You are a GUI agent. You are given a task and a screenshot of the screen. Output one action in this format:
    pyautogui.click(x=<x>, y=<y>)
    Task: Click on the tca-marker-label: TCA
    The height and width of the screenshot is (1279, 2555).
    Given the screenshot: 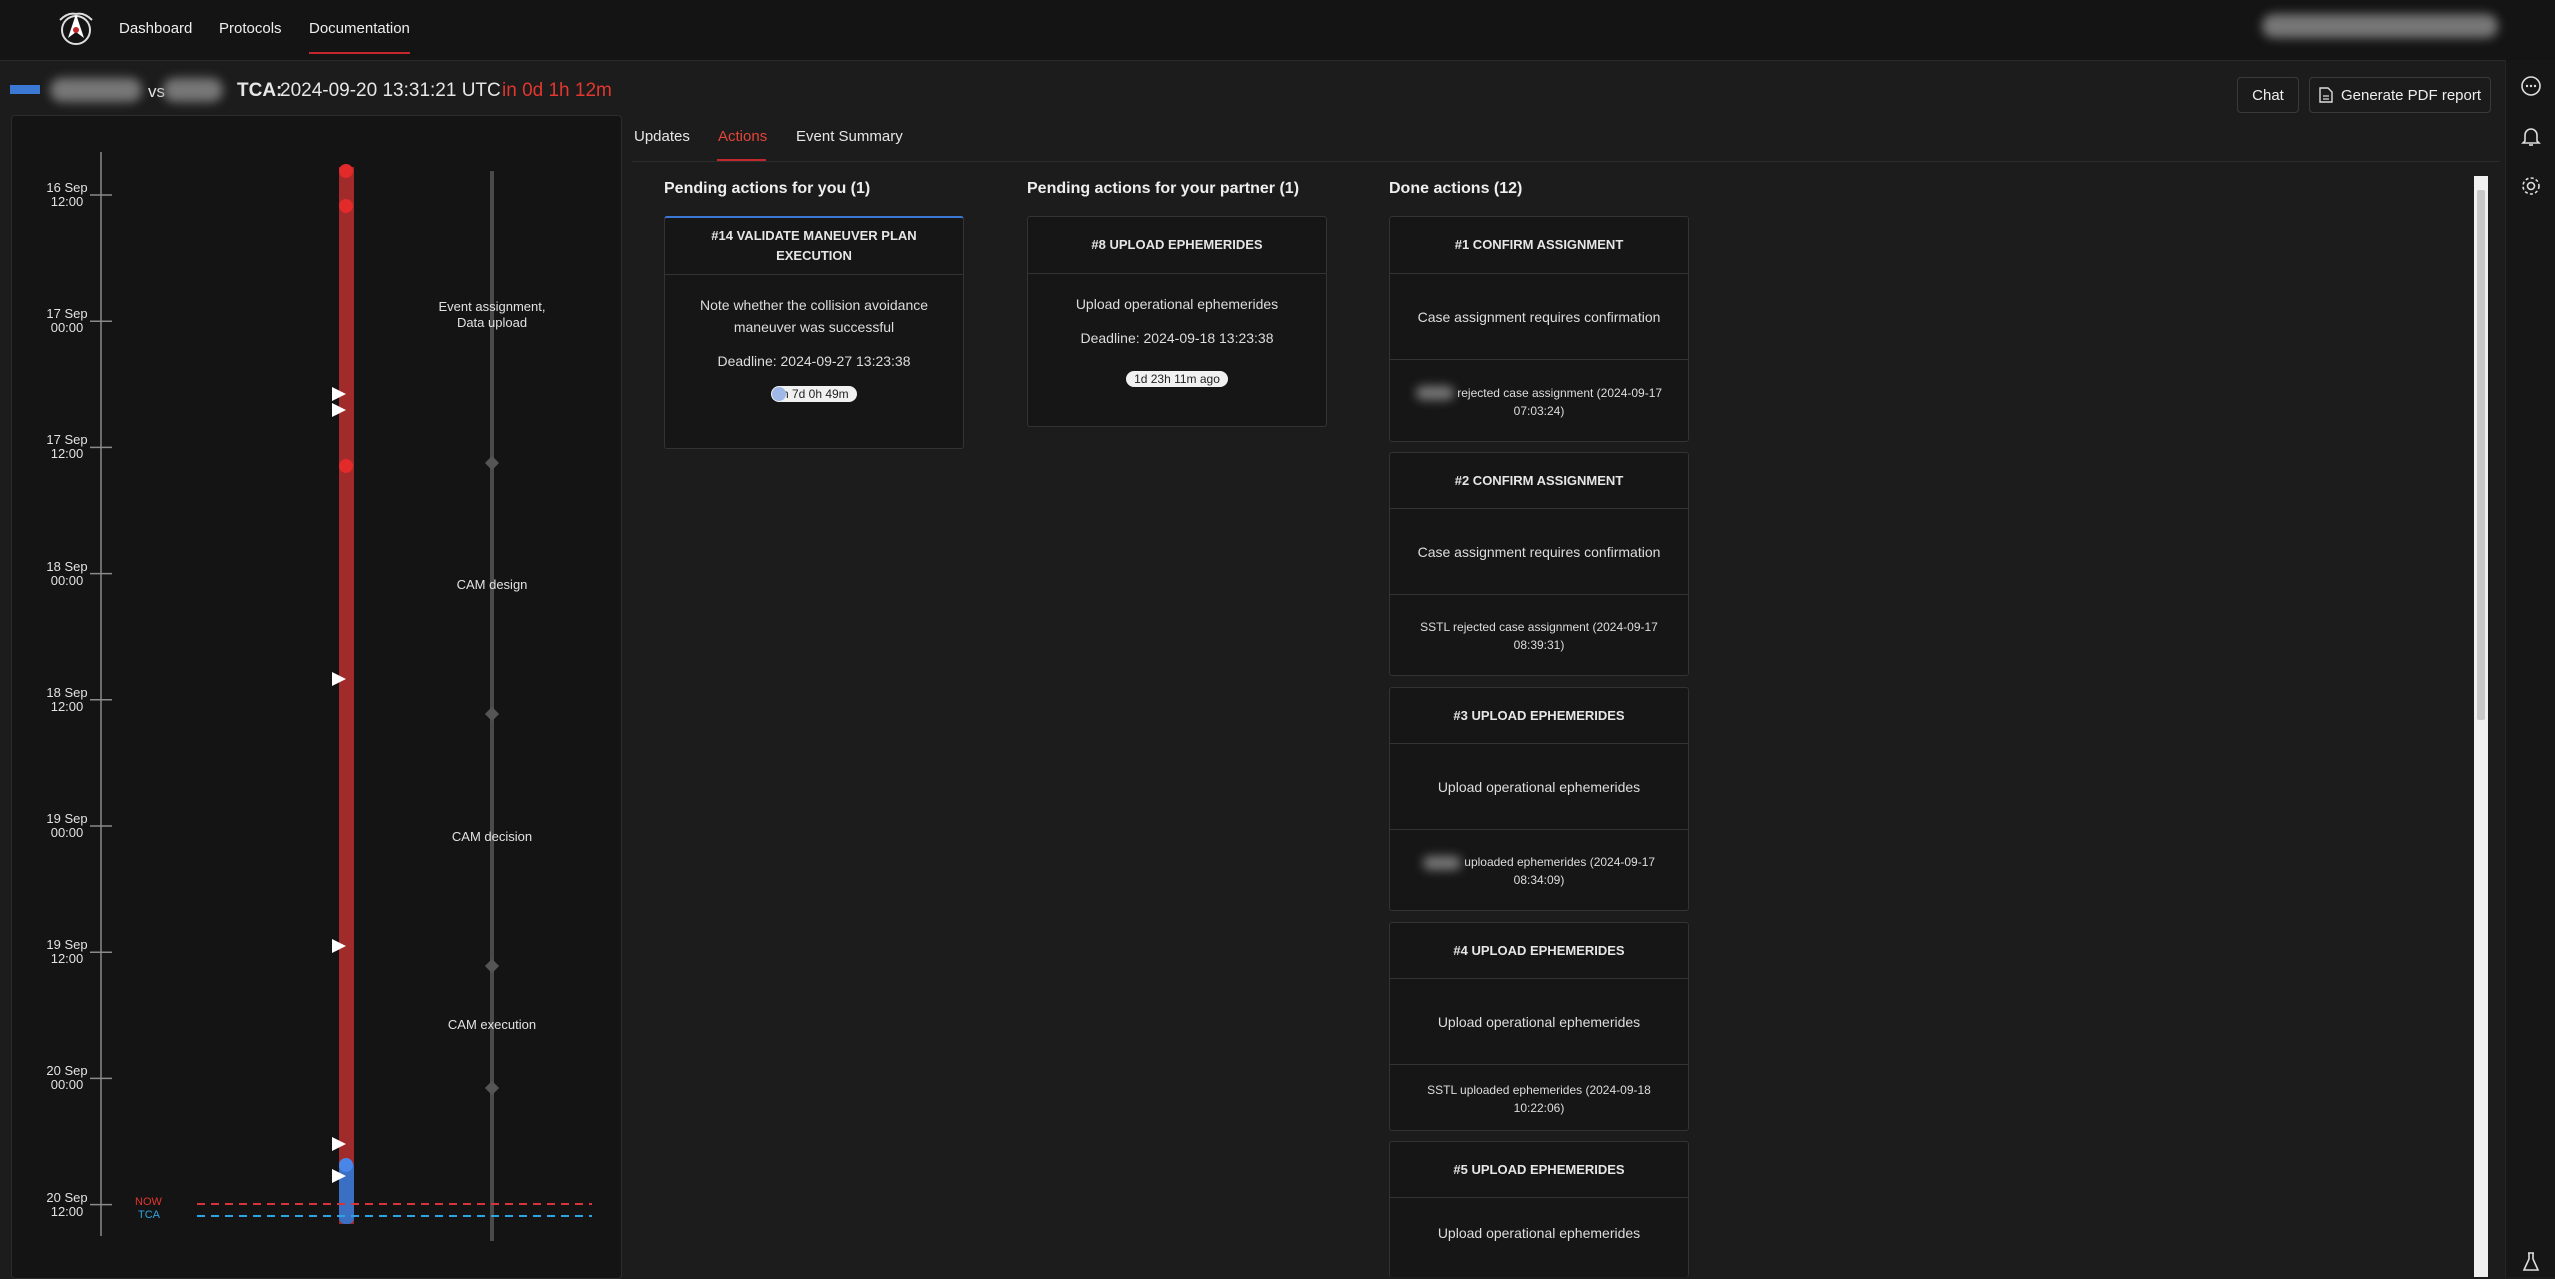 What is the action you would take?
    pyautogui.click(x=149, y=1215)
    